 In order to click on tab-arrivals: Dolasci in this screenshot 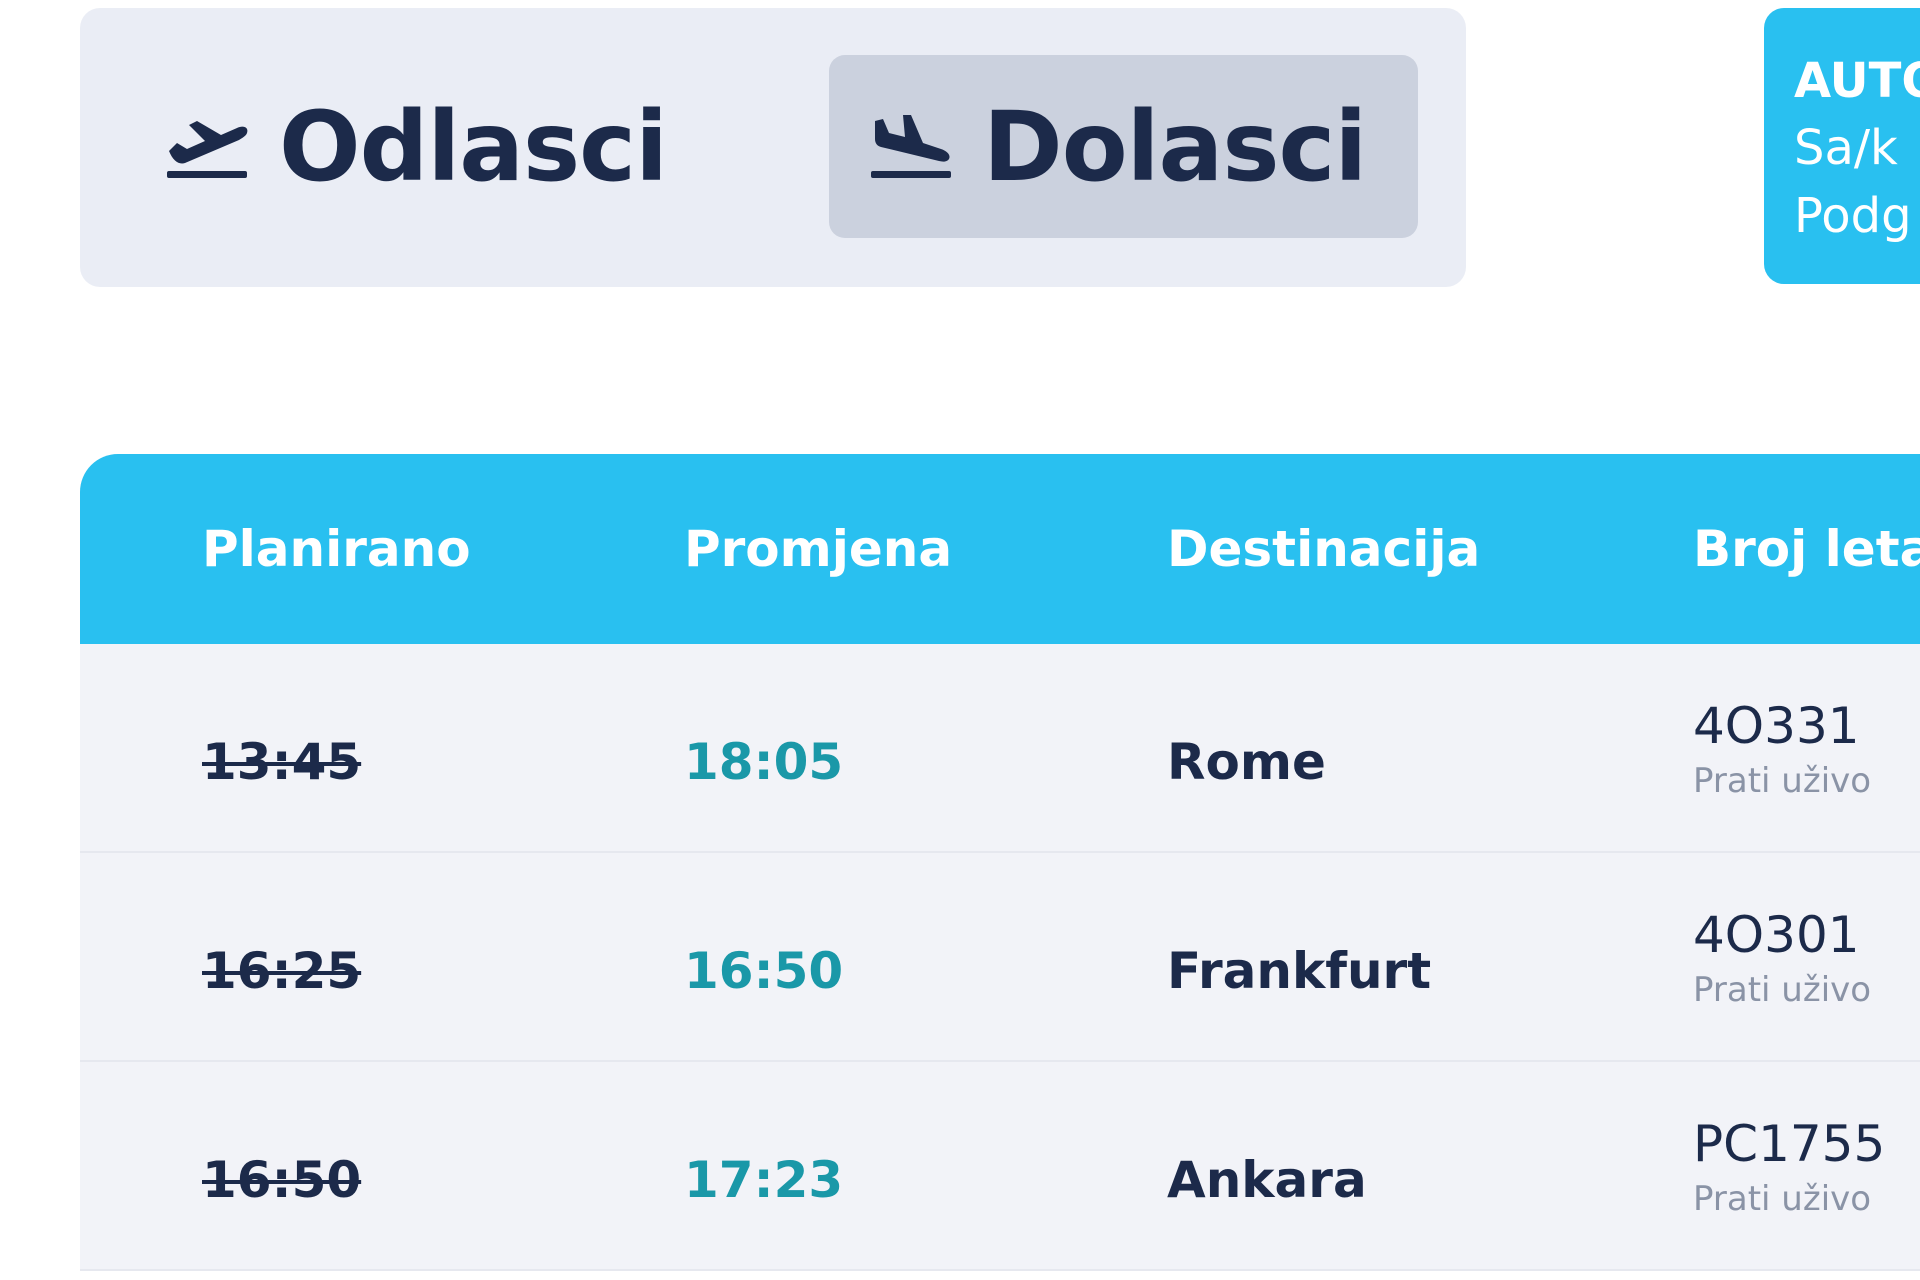, I will do `click(1123, 146)`.